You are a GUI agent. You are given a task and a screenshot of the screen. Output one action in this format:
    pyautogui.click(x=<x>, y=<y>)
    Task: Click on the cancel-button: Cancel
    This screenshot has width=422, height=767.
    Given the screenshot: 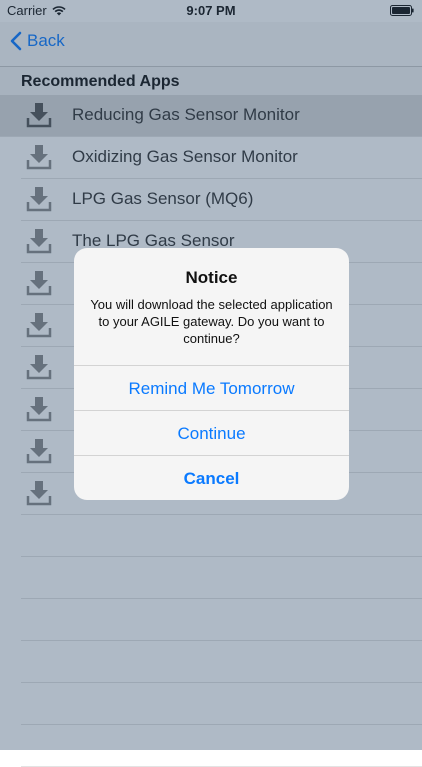 What is the action you would take?
    pyautogui.click(x=211, y=477)
    